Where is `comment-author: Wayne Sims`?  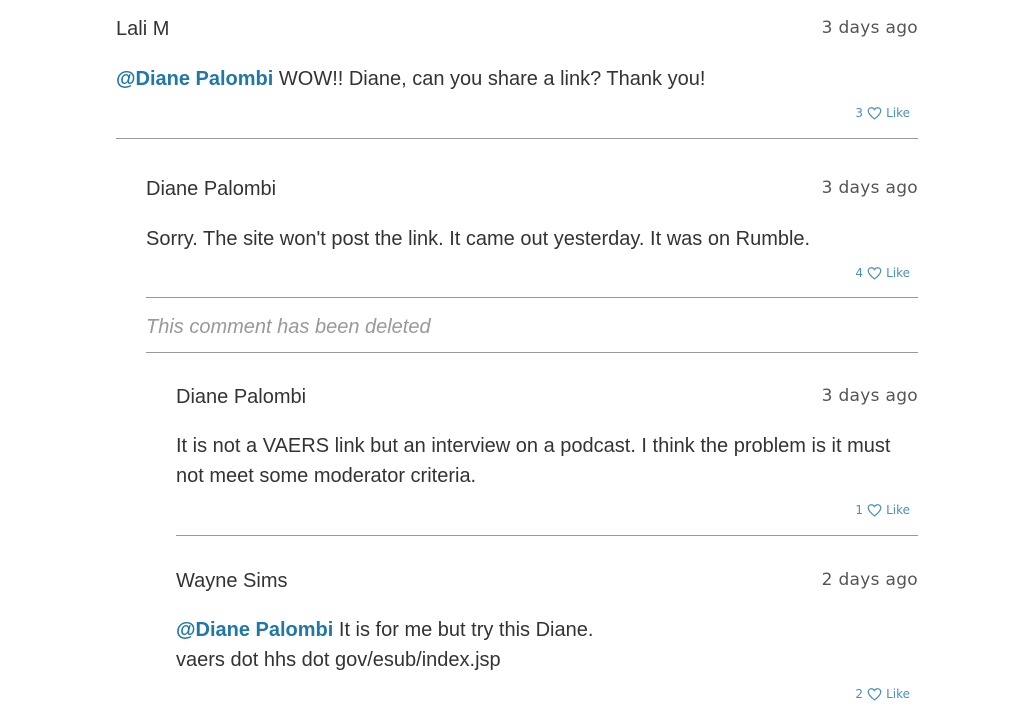
comment-author: Wayne Sims is located at coordinates (232, 581).